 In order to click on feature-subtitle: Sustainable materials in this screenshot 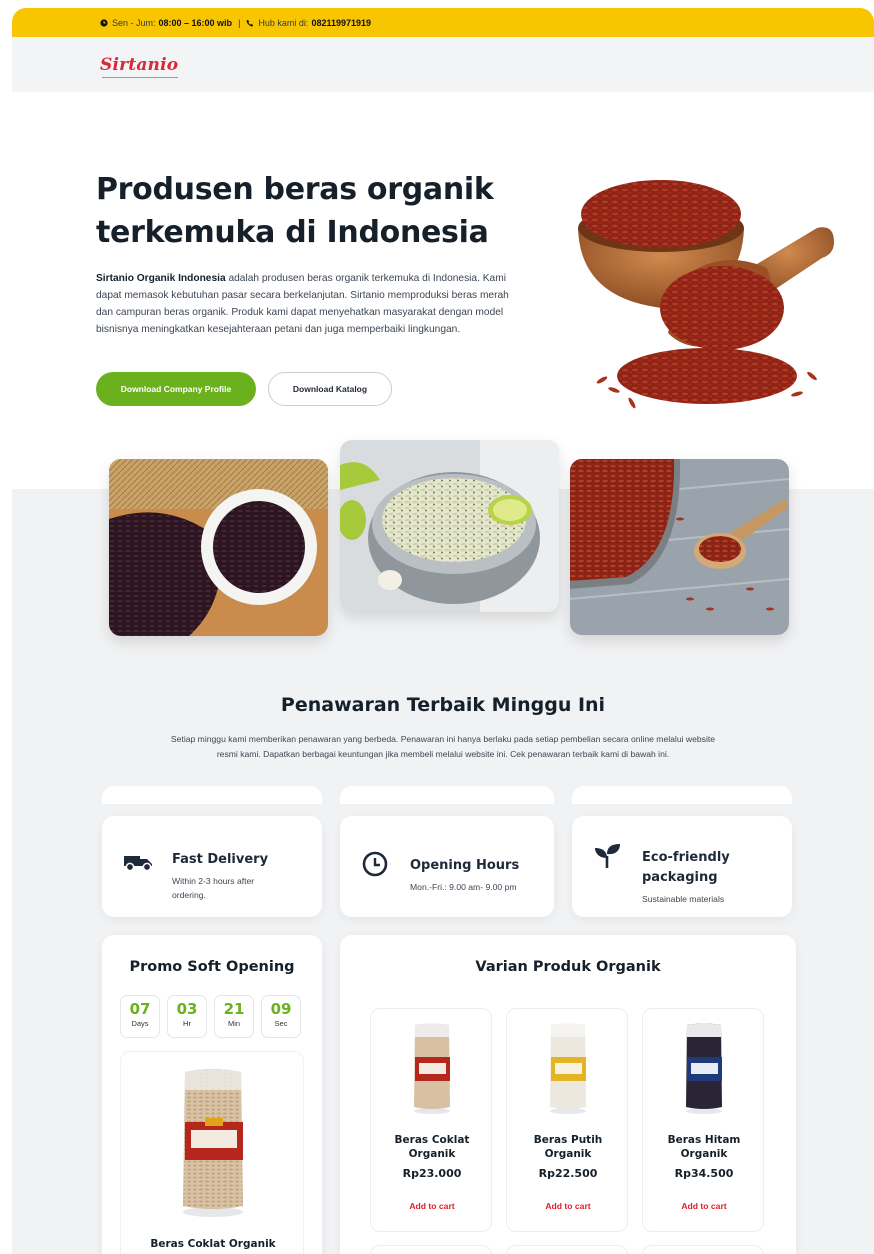, I will do `click(683, 899)`.